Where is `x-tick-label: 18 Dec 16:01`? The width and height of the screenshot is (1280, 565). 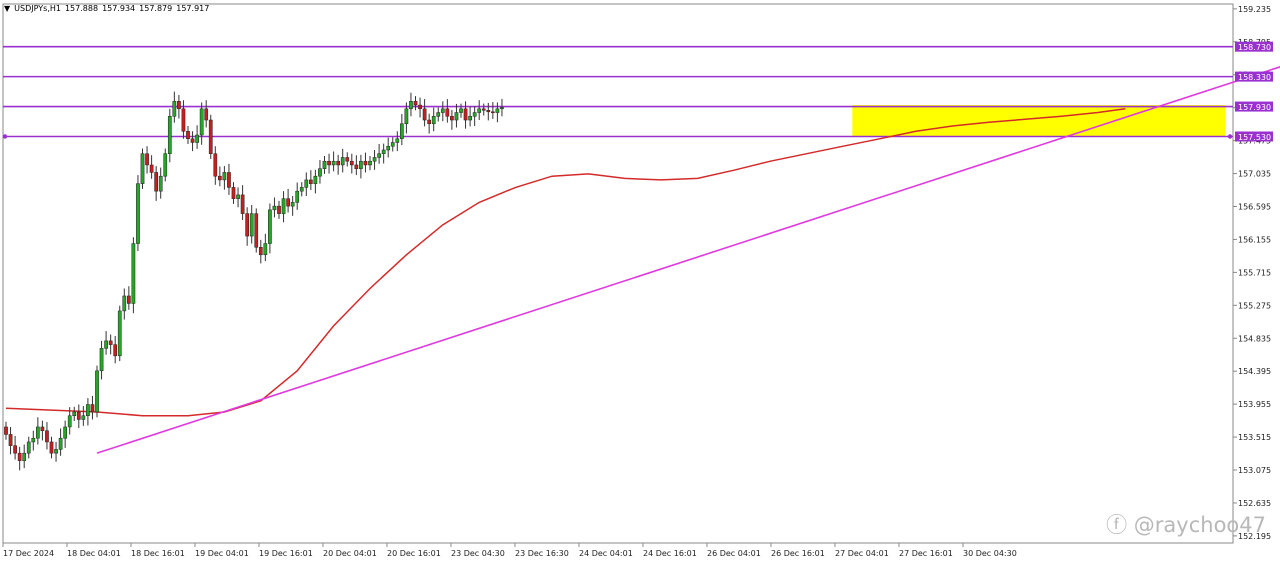 x-tick-label: 18 Dec 16:01 is located at coordinates (158, 553).